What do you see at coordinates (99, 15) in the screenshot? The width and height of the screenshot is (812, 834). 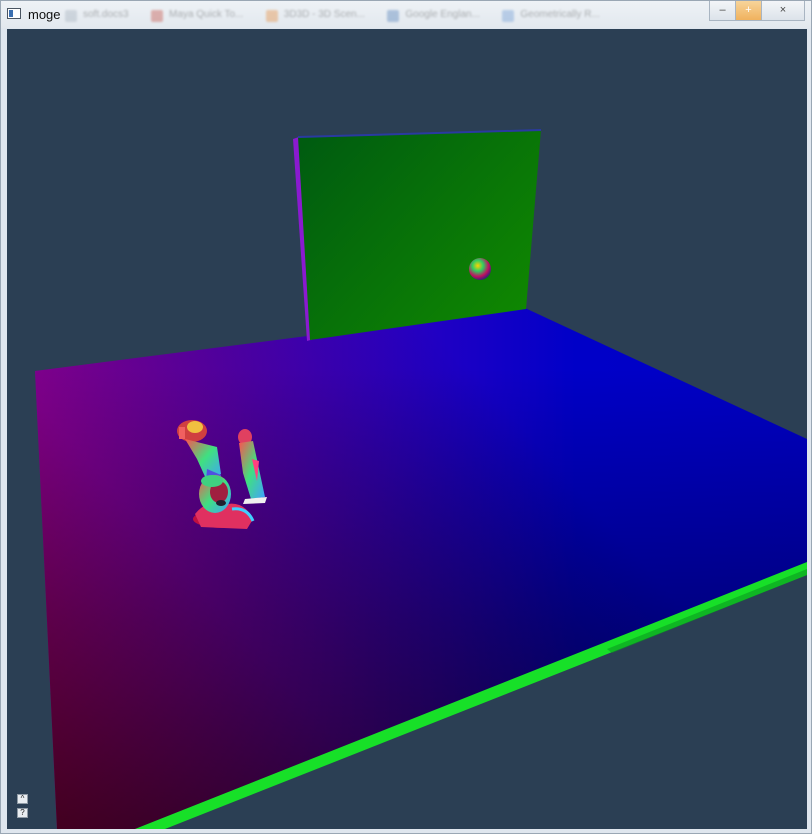 I see `background-tab: soft.docs3` at bounding box center [99, 15].